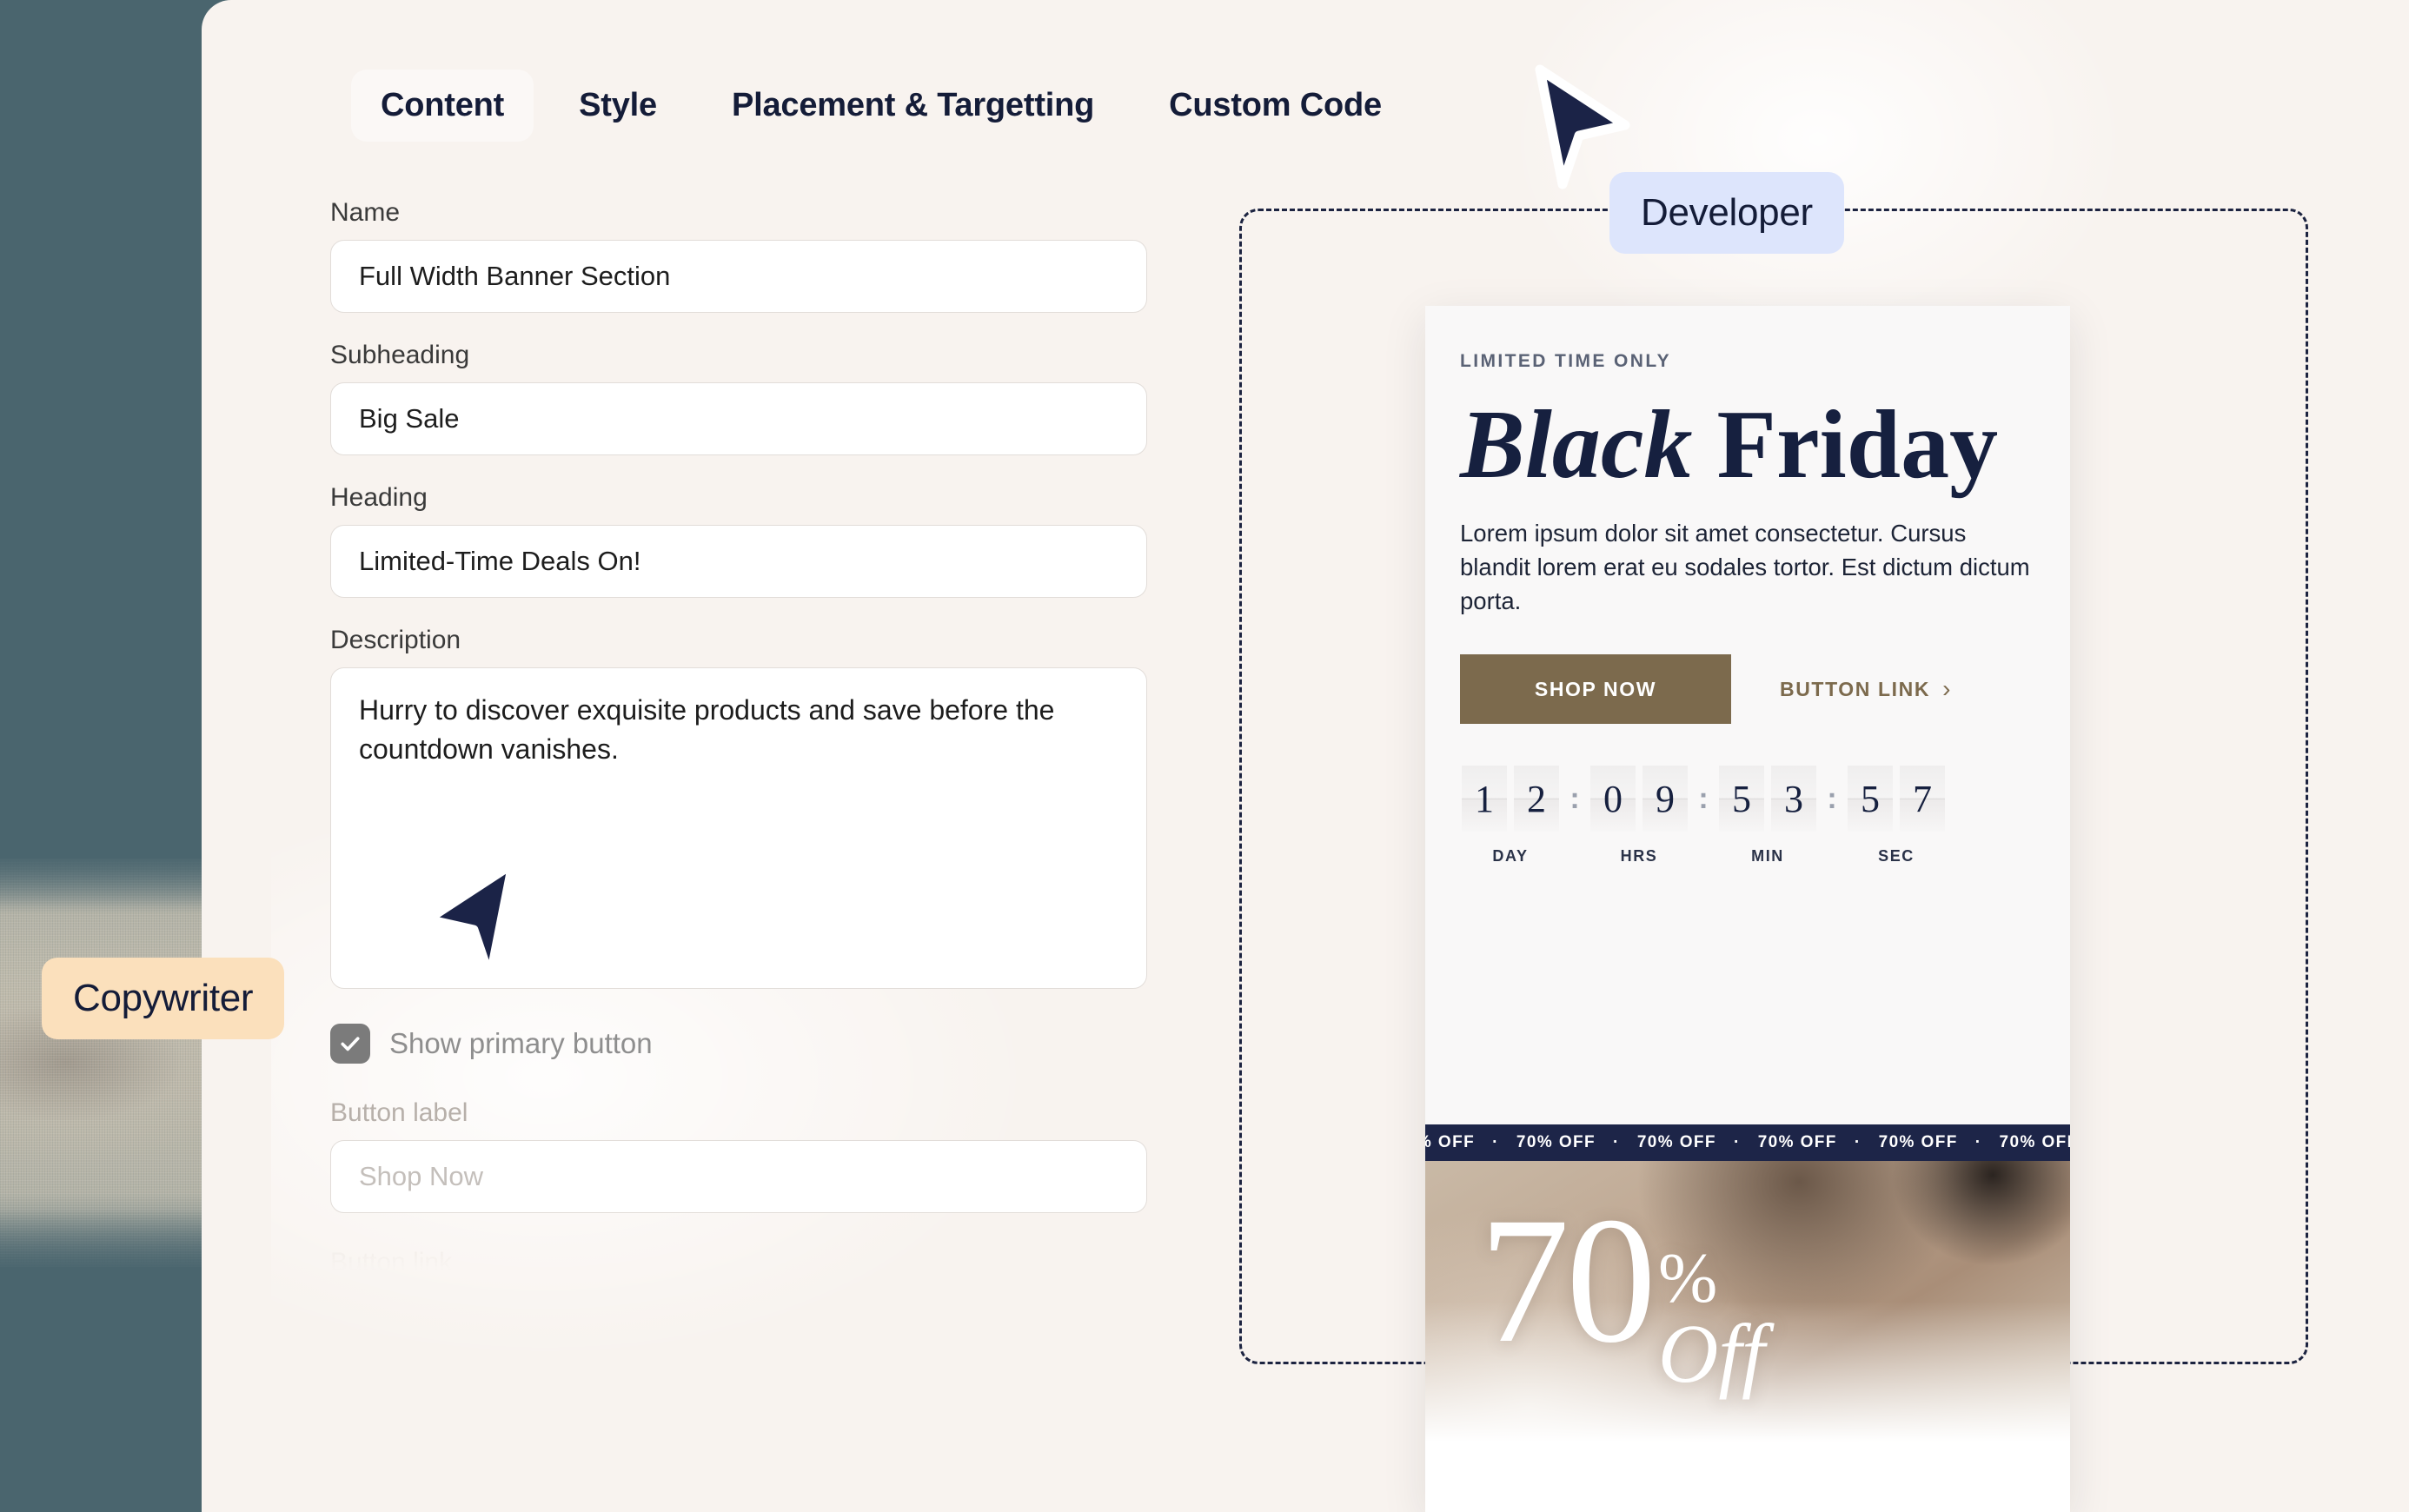  I want to click on hero-off-word: Off, so click(1711, 1353).